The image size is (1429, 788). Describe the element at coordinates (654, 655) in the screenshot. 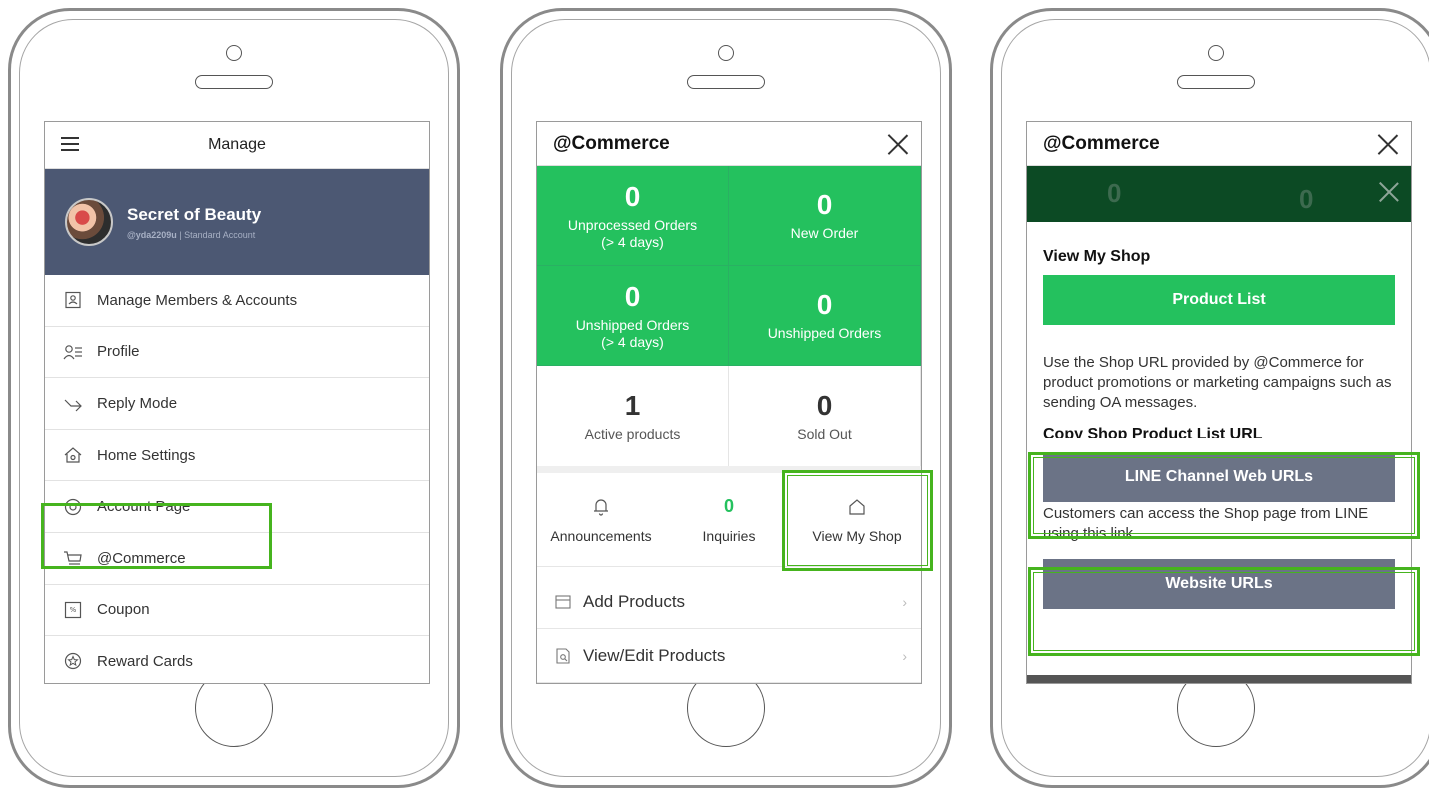

I see `view-edit-products-label: View/Edit Products` at that location.